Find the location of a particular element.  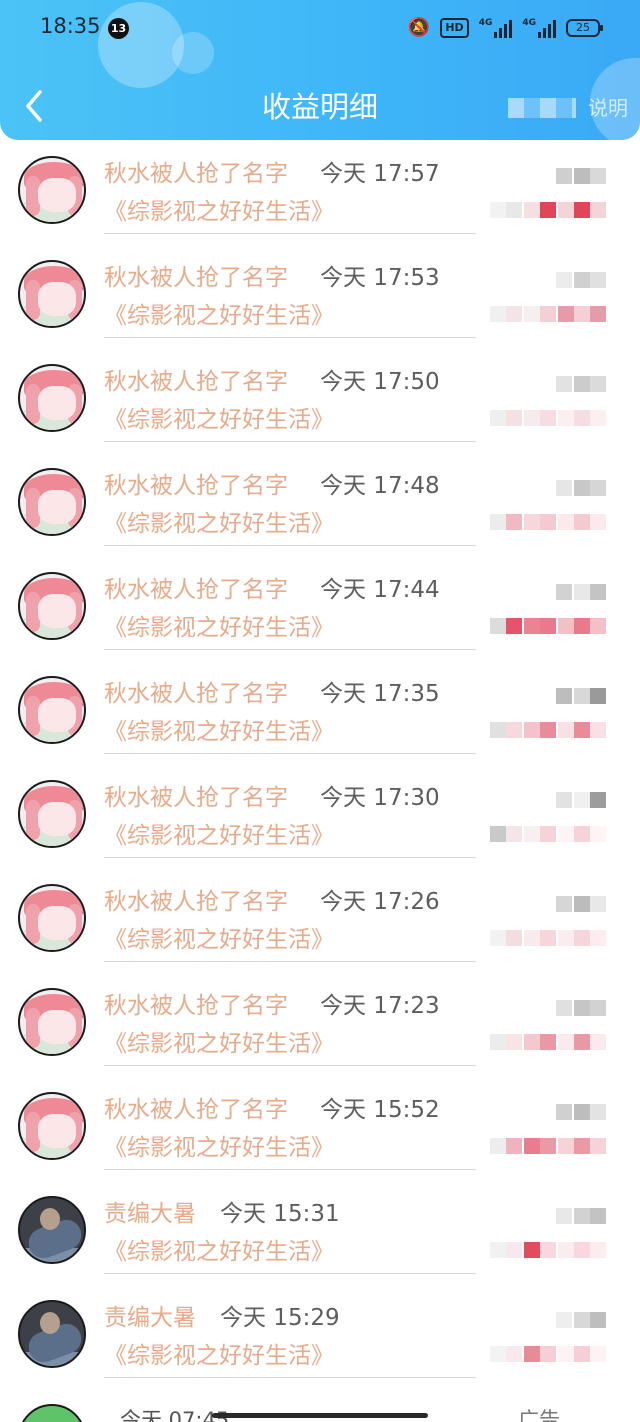

list-item: 秋水被人抢了名字 今天 17:50 《综影视之好好生活》 is located at coordinates (320, 400).